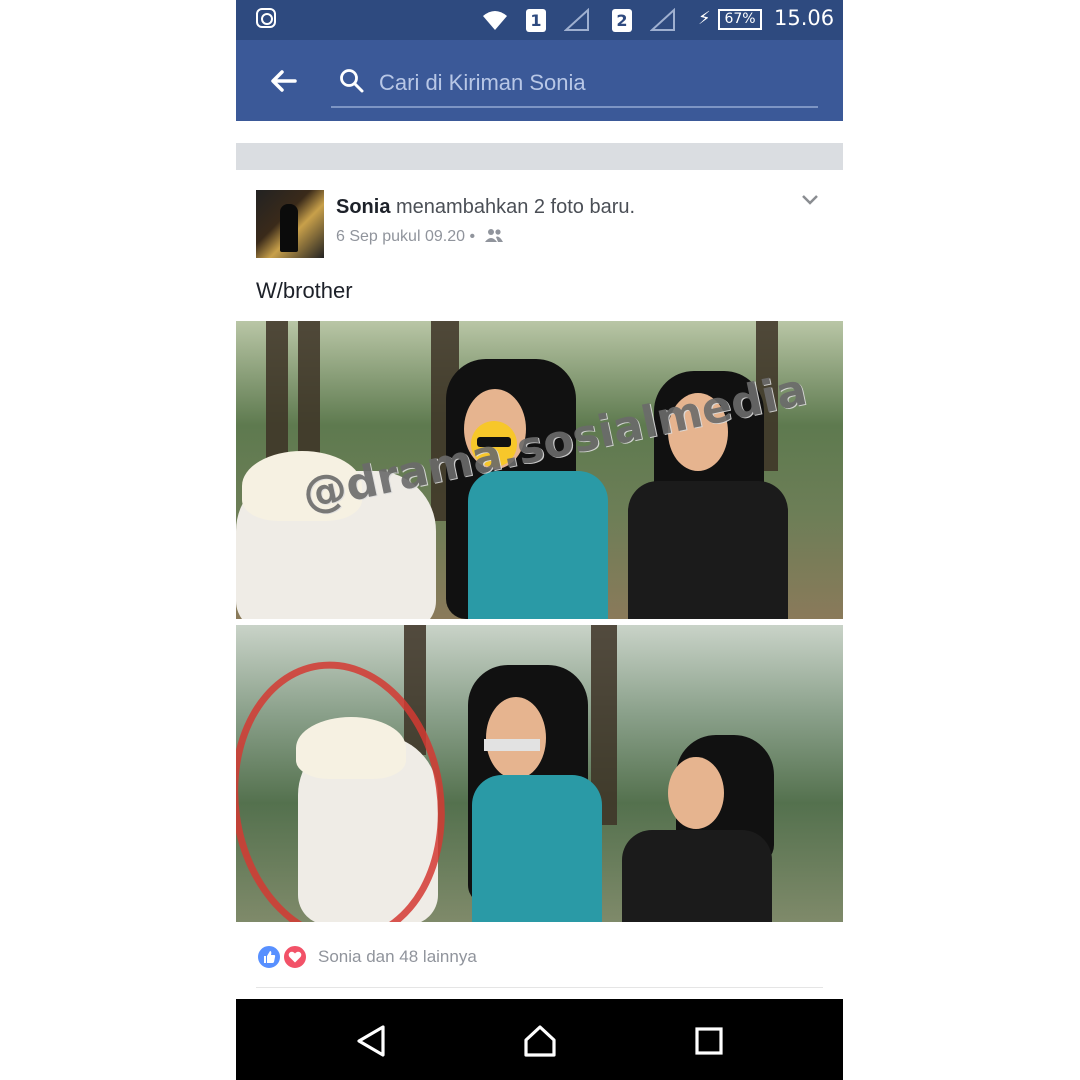  I want to click on sim2-badge: 2, so click(622, 20).